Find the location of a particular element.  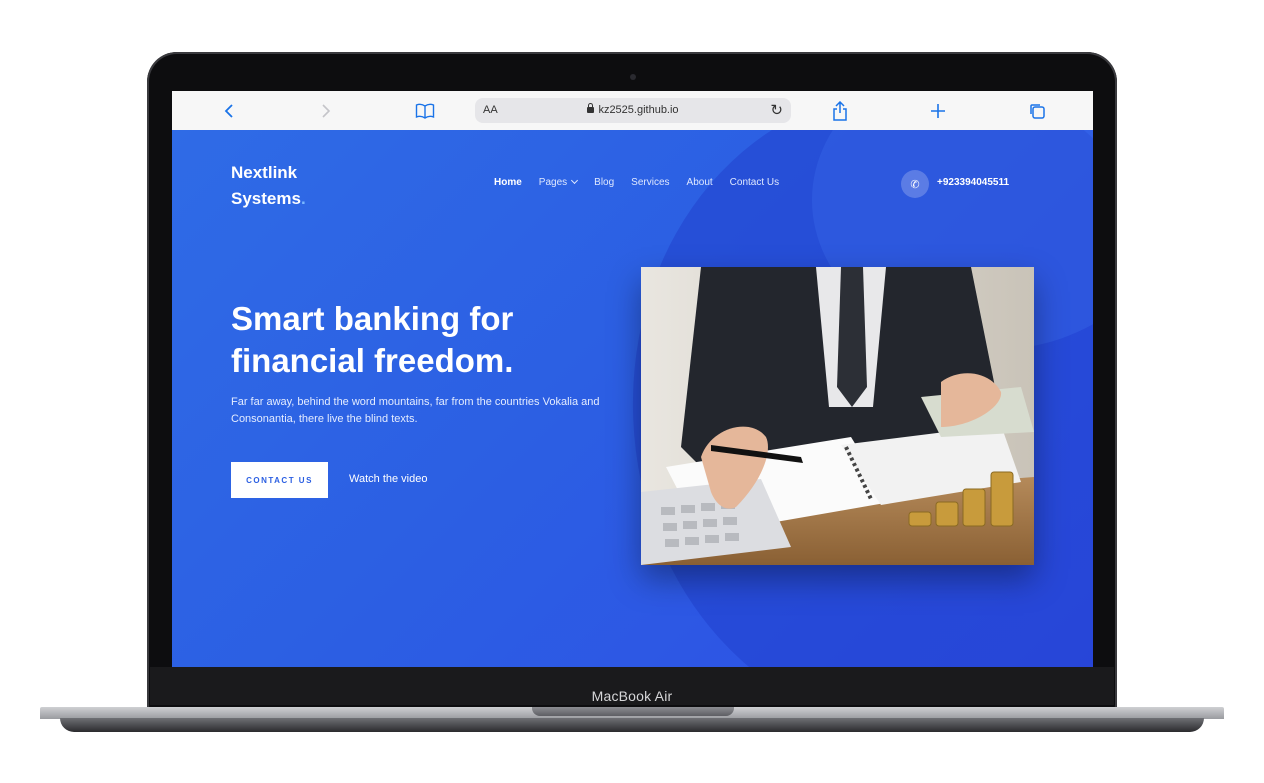

new-tab-button is located at coordinates (938, 111).